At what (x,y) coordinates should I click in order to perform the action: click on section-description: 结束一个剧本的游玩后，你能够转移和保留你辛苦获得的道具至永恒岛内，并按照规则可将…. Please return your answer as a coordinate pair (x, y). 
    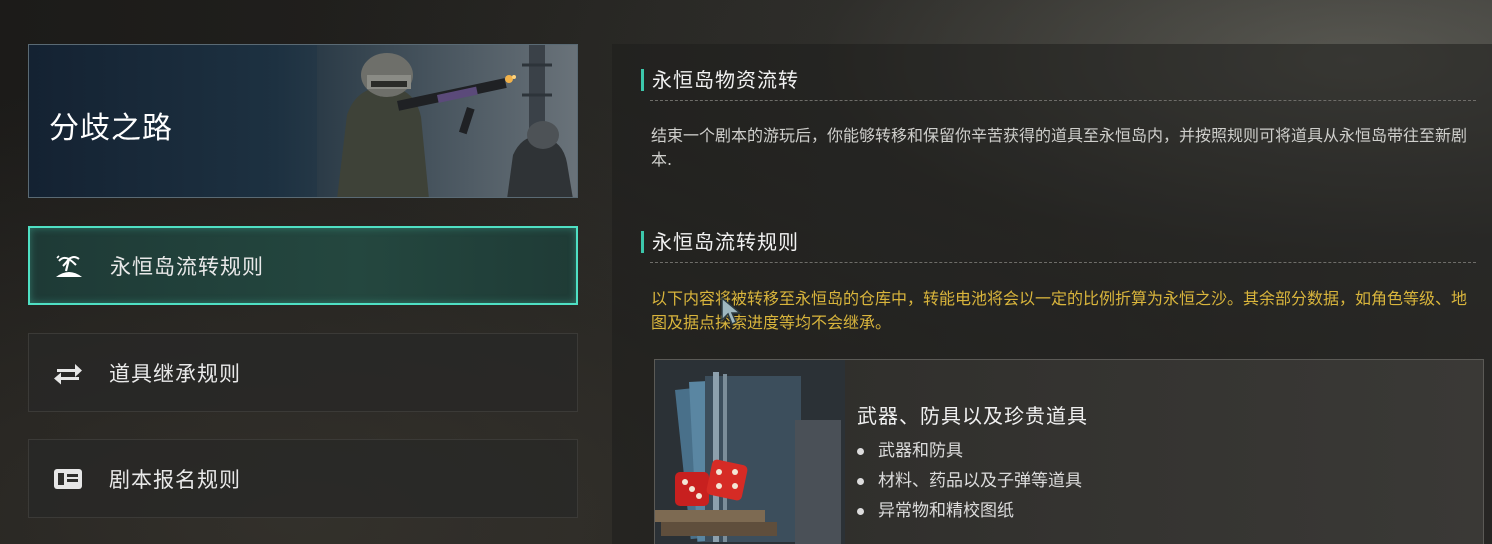
    Looking at the image, I should click on (1059, 147).